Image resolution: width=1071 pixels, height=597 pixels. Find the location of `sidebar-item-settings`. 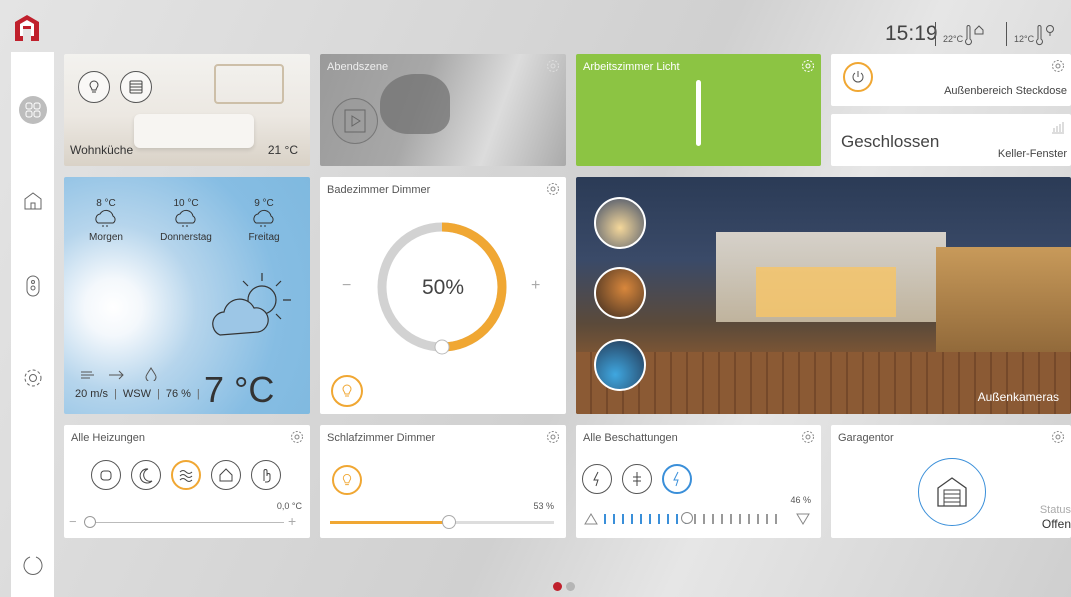

sidebar-item-settings is located at coordinates (32, 377).